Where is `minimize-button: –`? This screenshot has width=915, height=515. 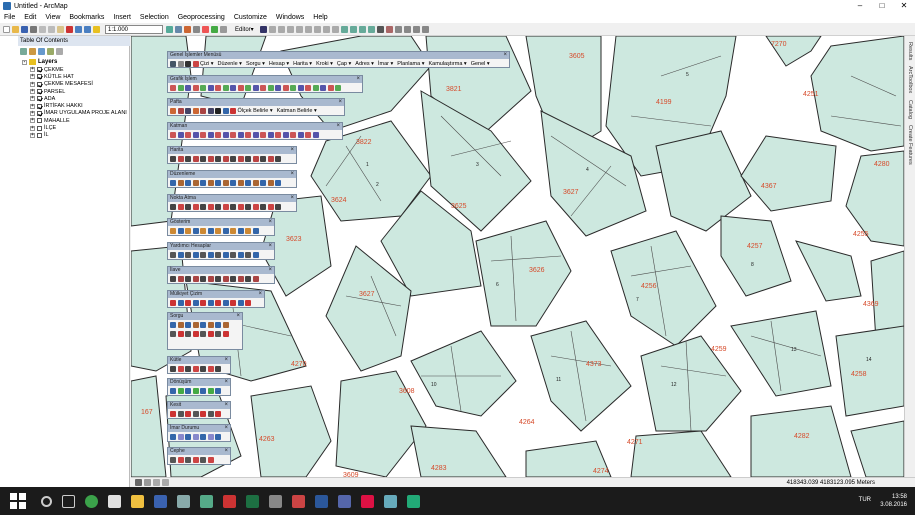 minimize-button: – is located at coordinates (860, 6).